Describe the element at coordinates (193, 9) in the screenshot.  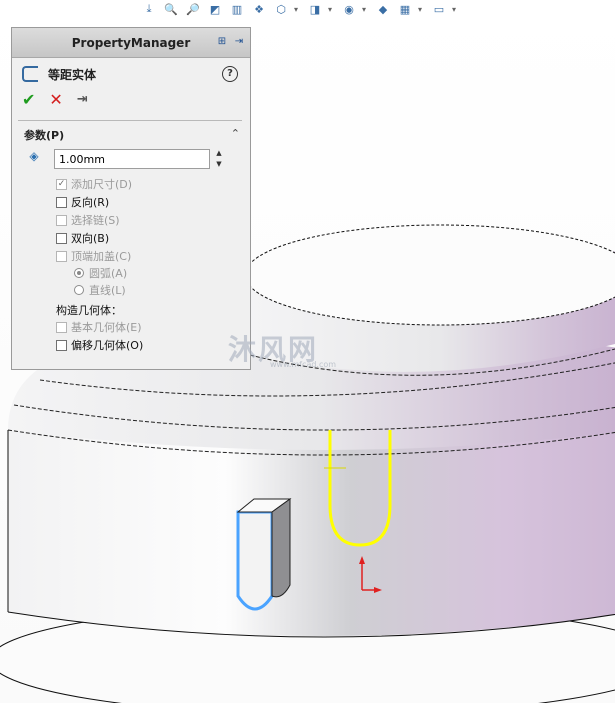
I see `previous-view-icon: 🔎` at that location.